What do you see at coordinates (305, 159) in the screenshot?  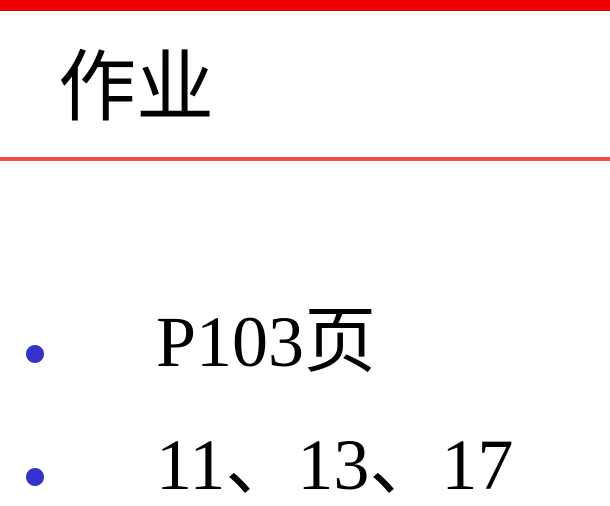 I see `title-underline-divider` at bounding box center [305, 159].